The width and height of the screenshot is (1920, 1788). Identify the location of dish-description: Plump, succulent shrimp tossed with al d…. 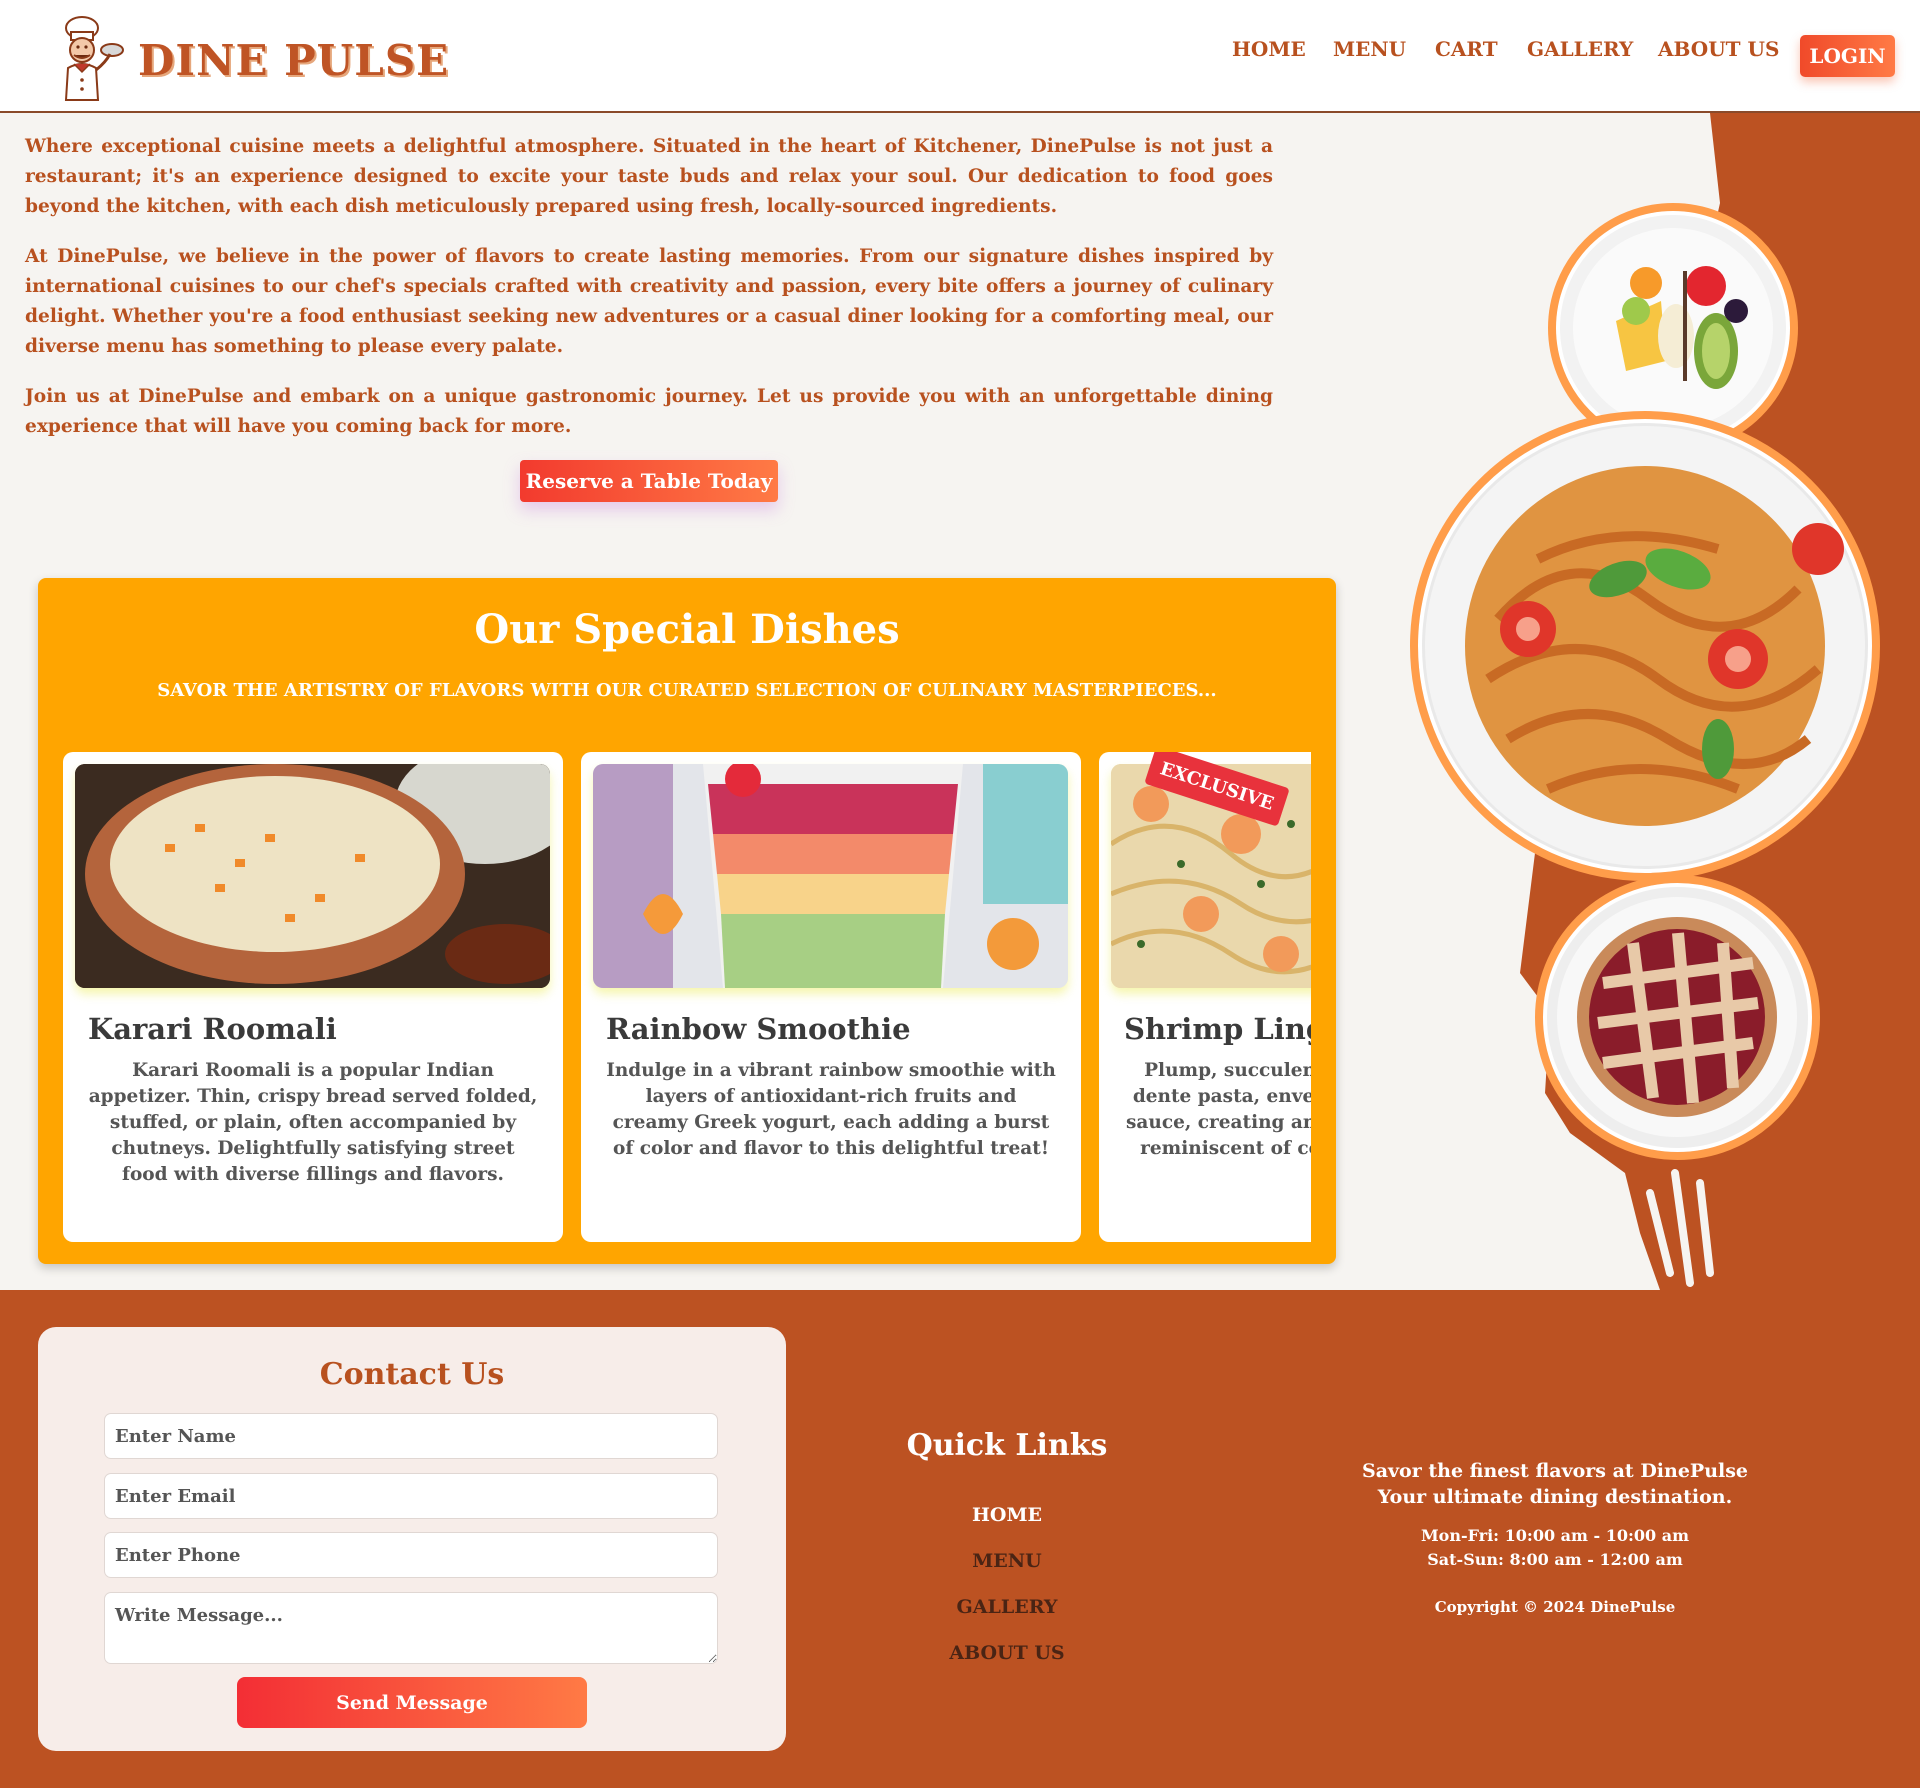
(1218, 1109).